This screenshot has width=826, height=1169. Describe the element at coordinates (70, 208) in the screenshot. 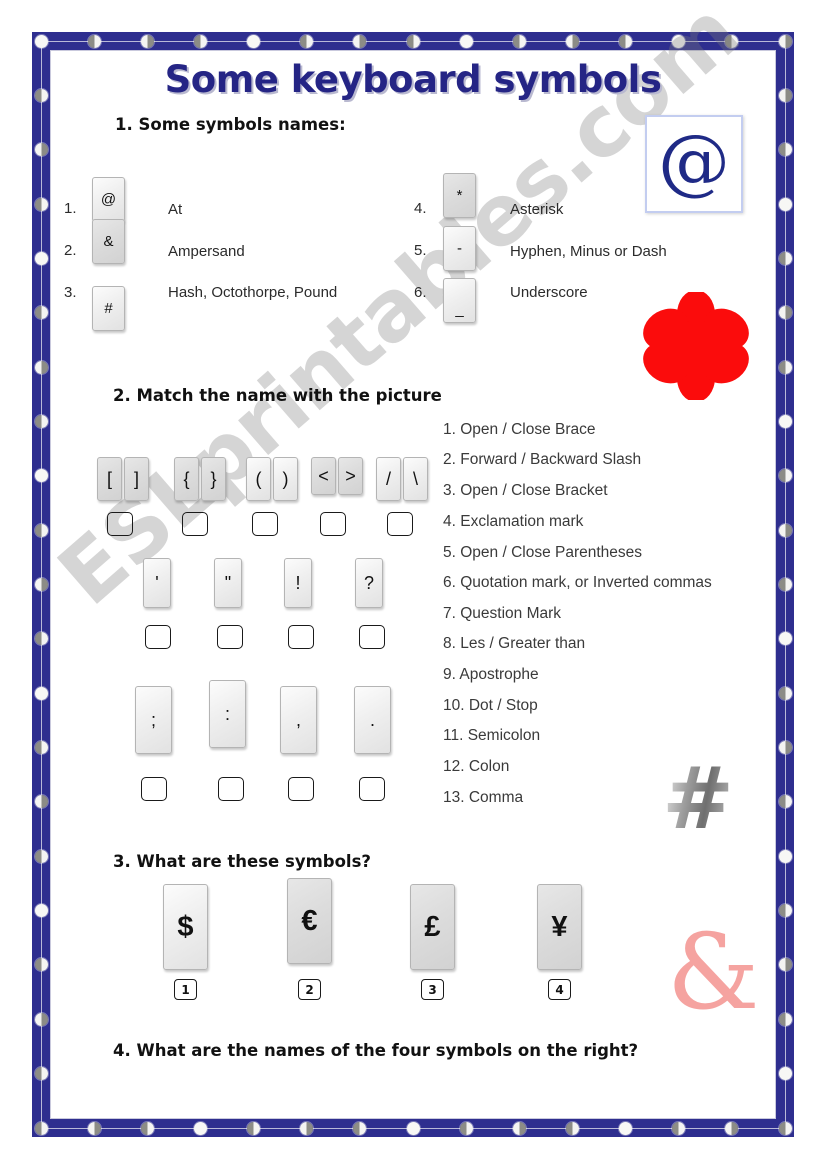

I see `s1-left-num-1: 1.` at that location.